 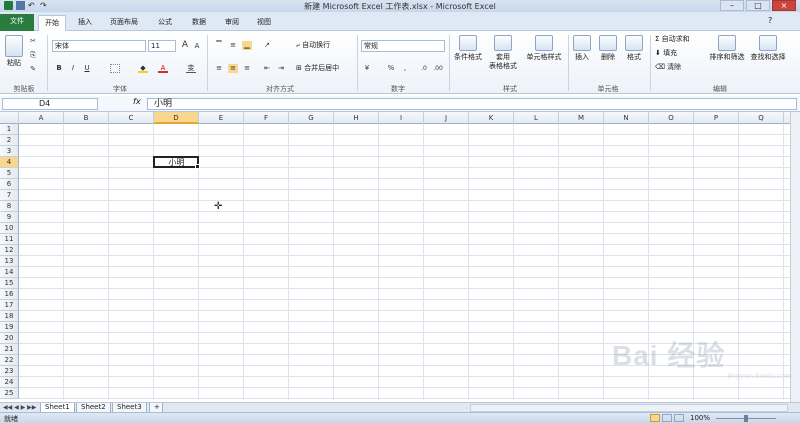 What do you see at coordinates (680, 67) in the screenshot?
I see `clear-button: ⌫ 清除` at bounding box center [680, 67].